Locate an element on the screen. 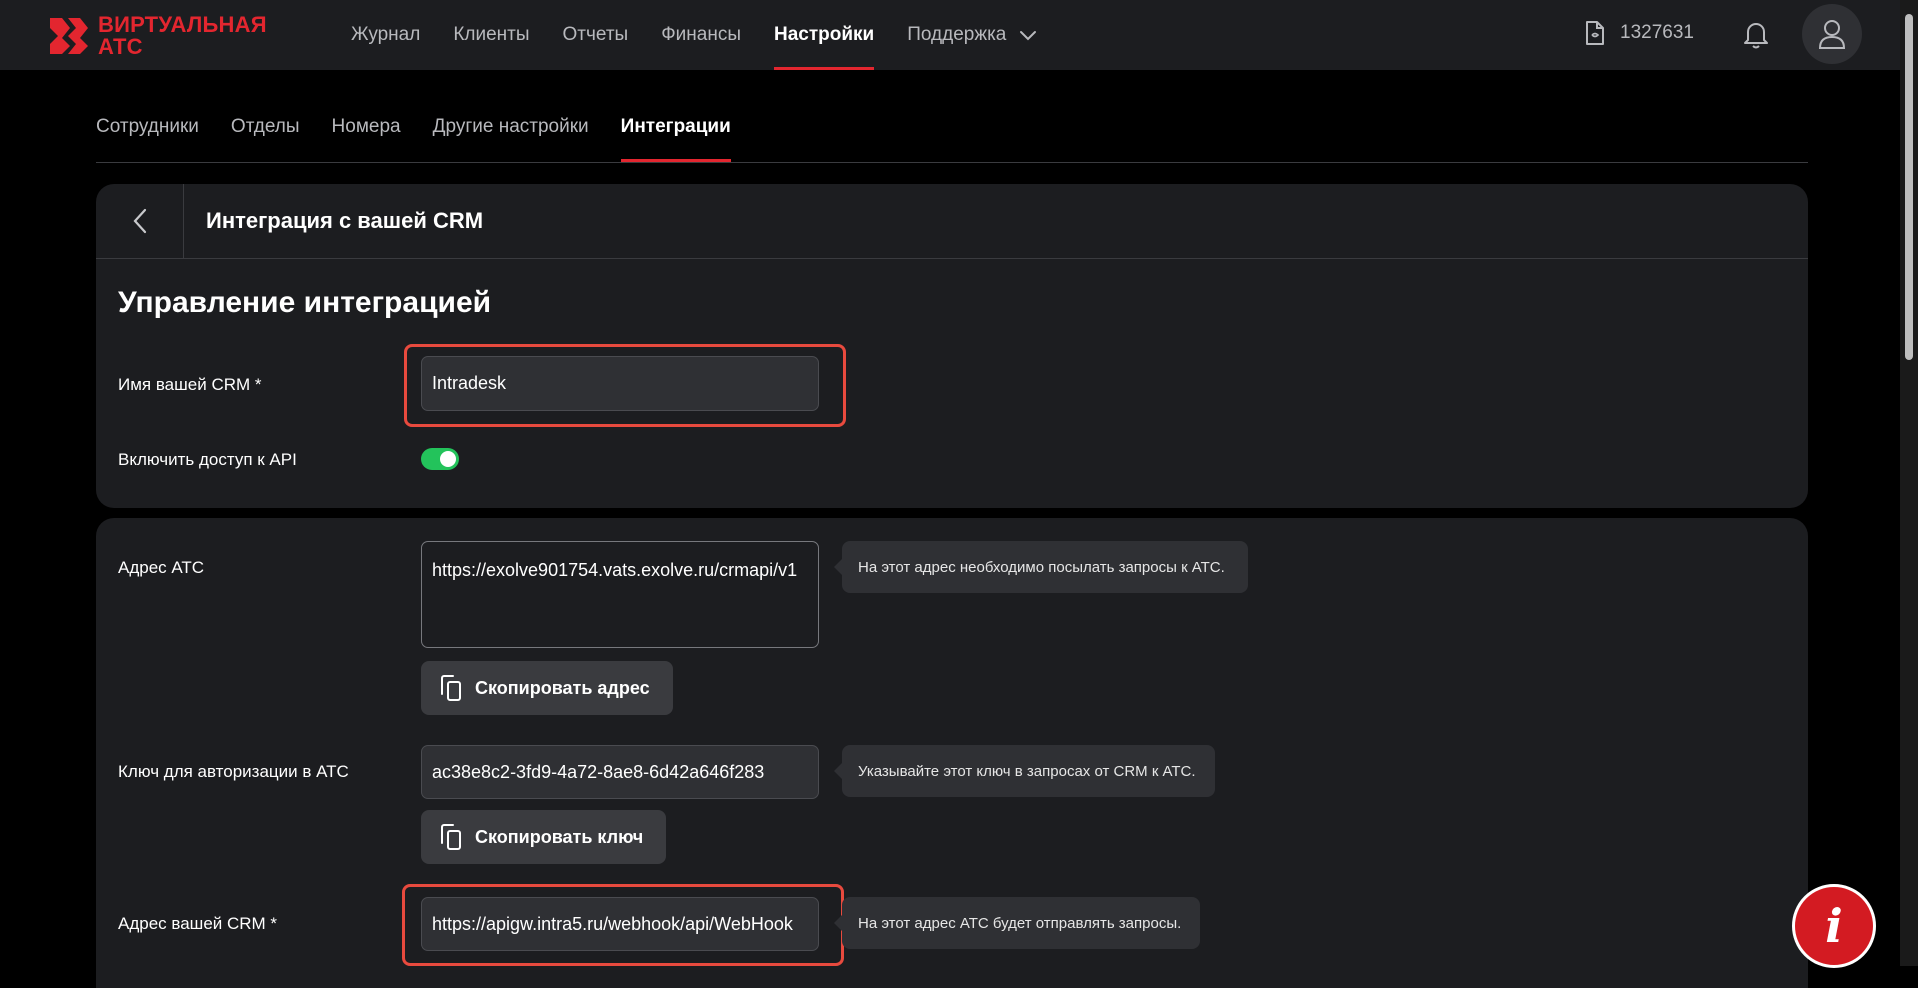 This screenshot has height=988, width=1918. user-icon is located at coordinates (1832, 34).